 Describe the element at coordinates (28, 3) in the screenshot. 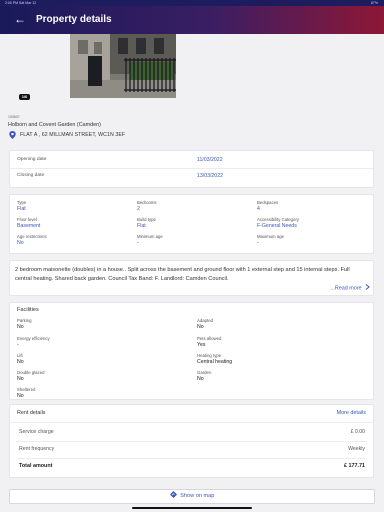

I see `status-date: Sat Mar 12` at that location.